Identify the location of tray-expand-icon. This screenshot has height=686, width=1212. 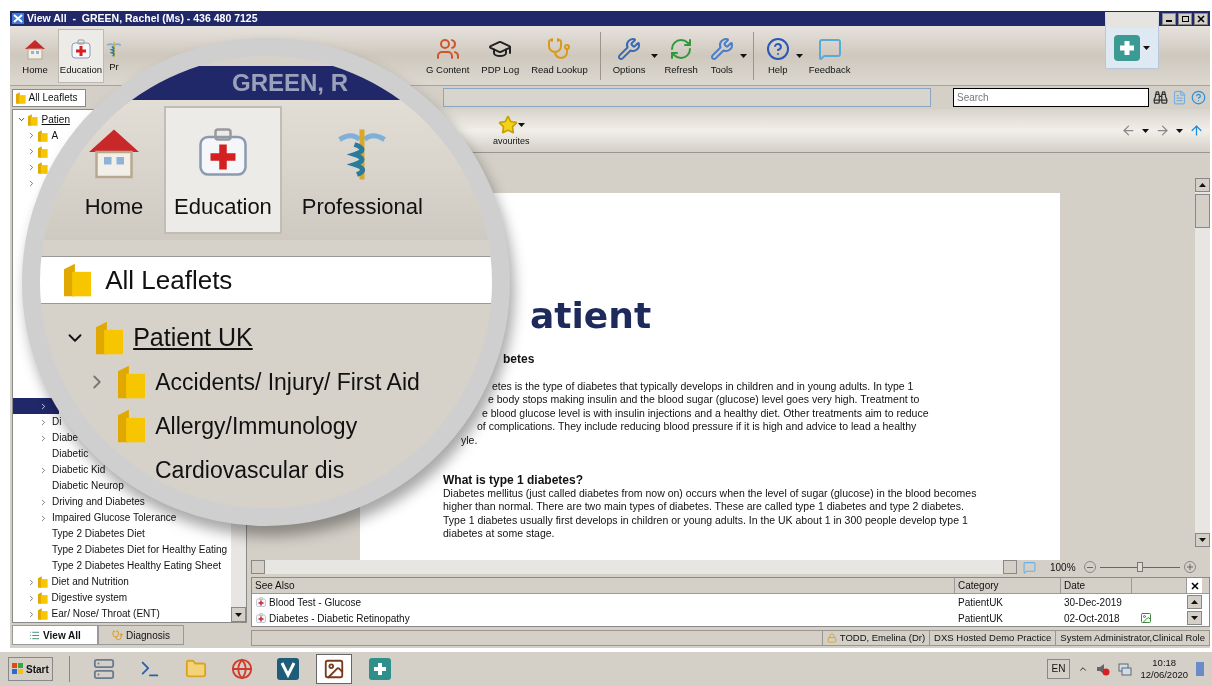
(1083, 669).